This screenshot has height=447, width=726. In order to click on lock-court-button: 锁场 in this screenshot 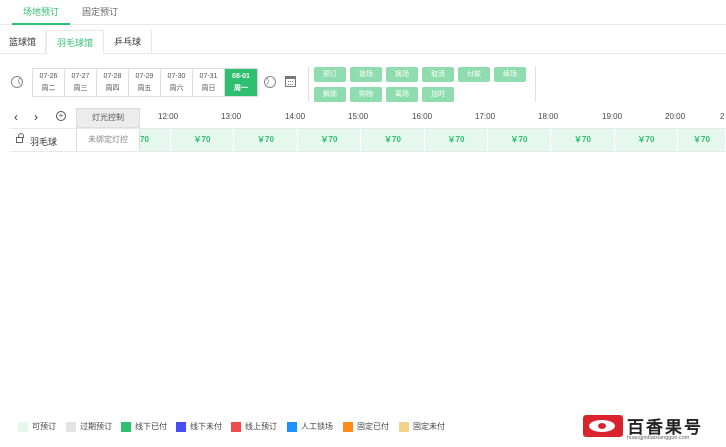, I will do `click(366, 74)`.